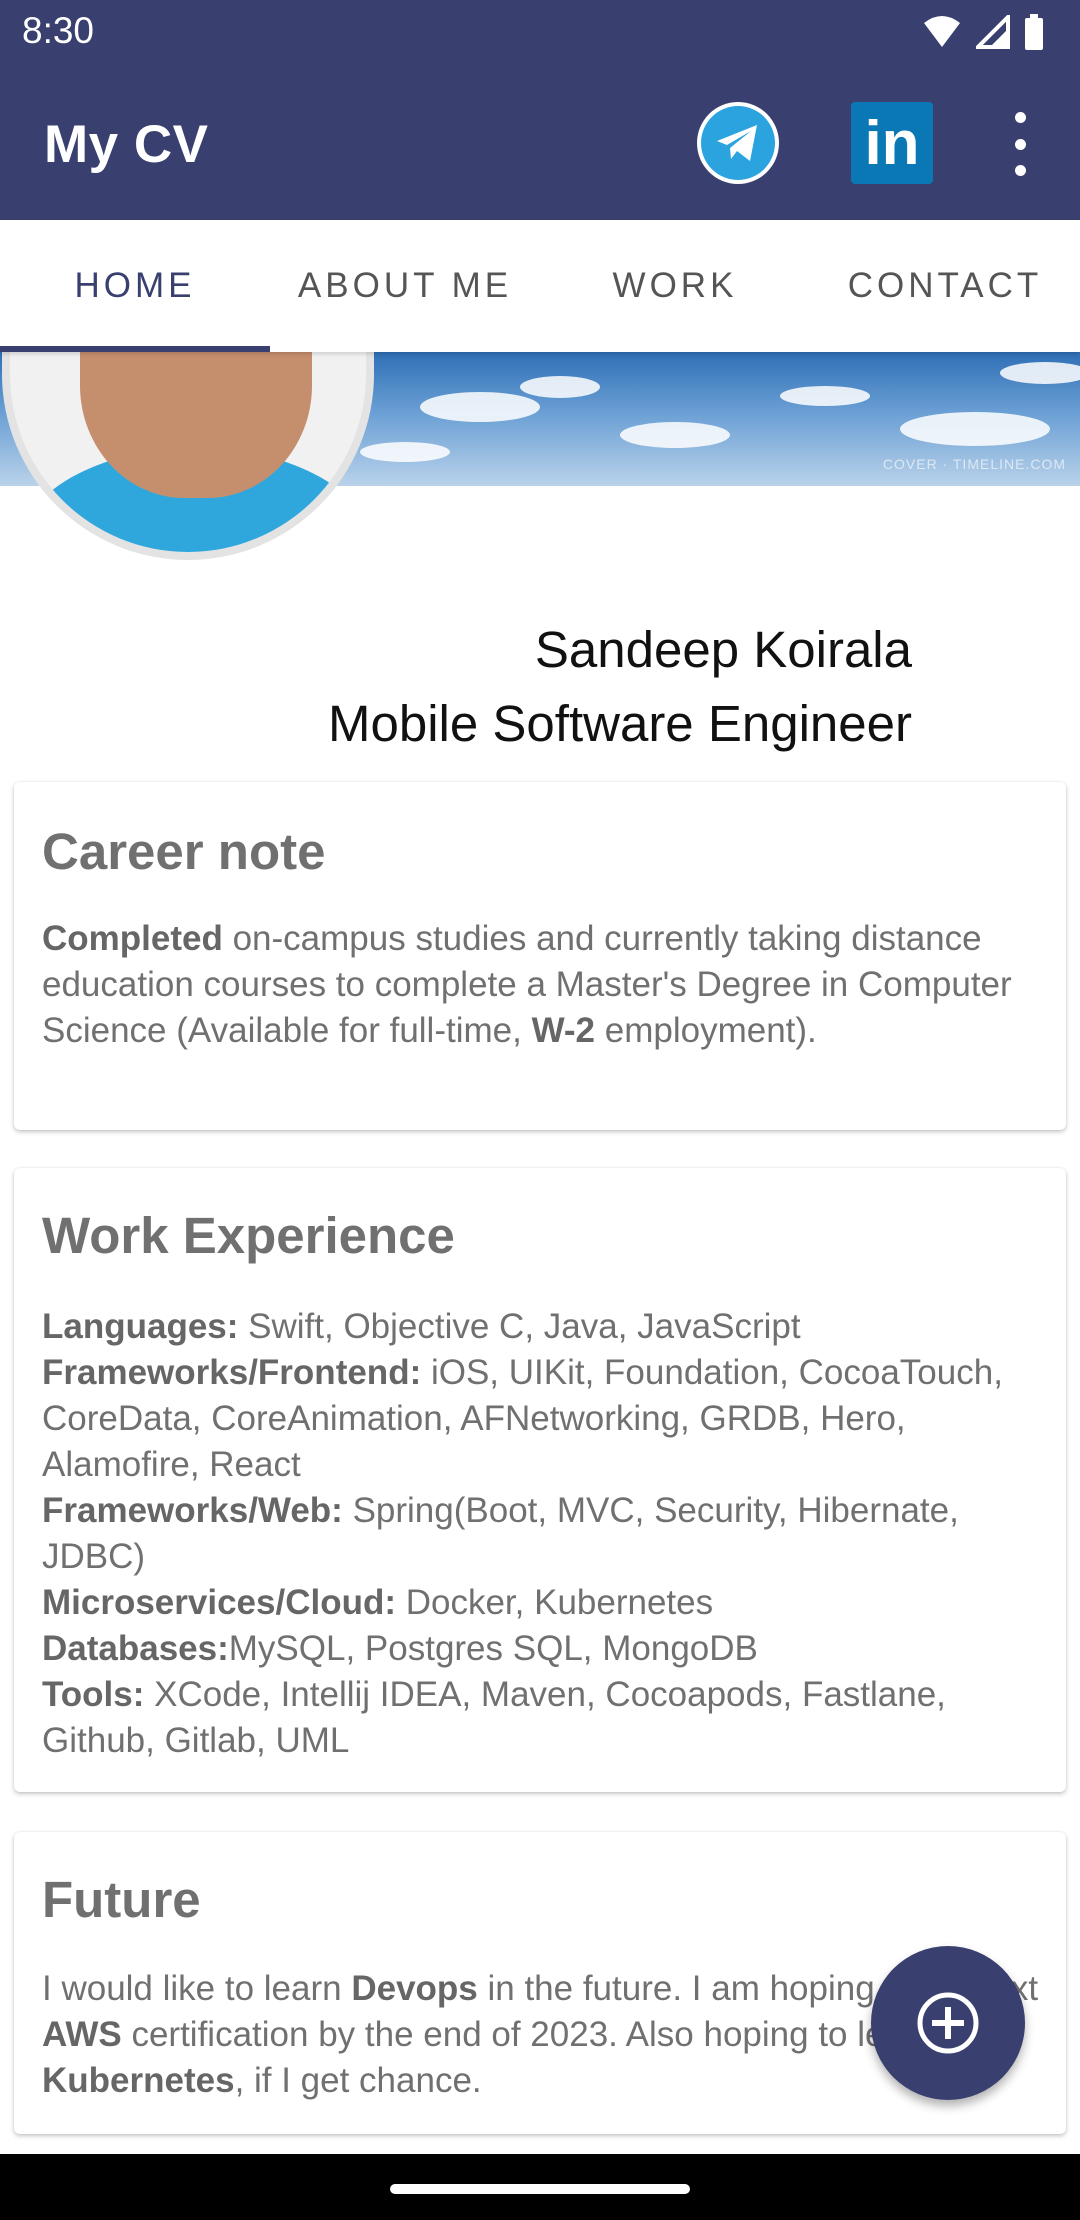  I want to click on profile-role: Mobile Software Engineer, so click(620, 723).